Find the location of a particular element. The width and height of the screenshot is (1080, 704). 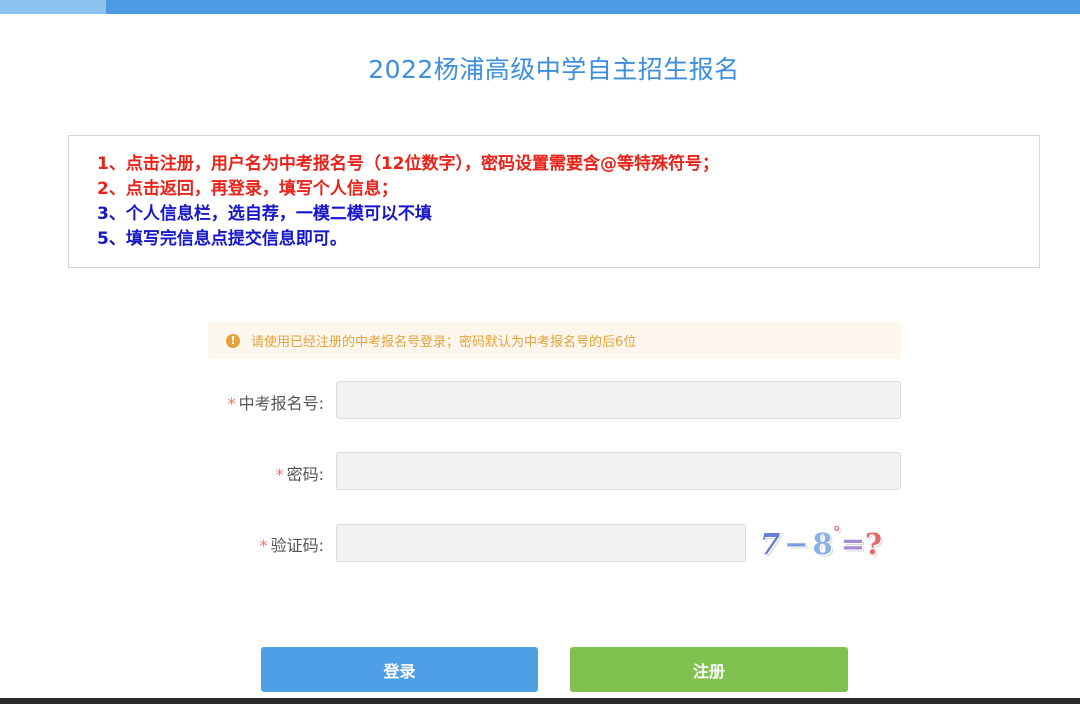

warning-circle-icon: ! is located at coordinates (233, 340).